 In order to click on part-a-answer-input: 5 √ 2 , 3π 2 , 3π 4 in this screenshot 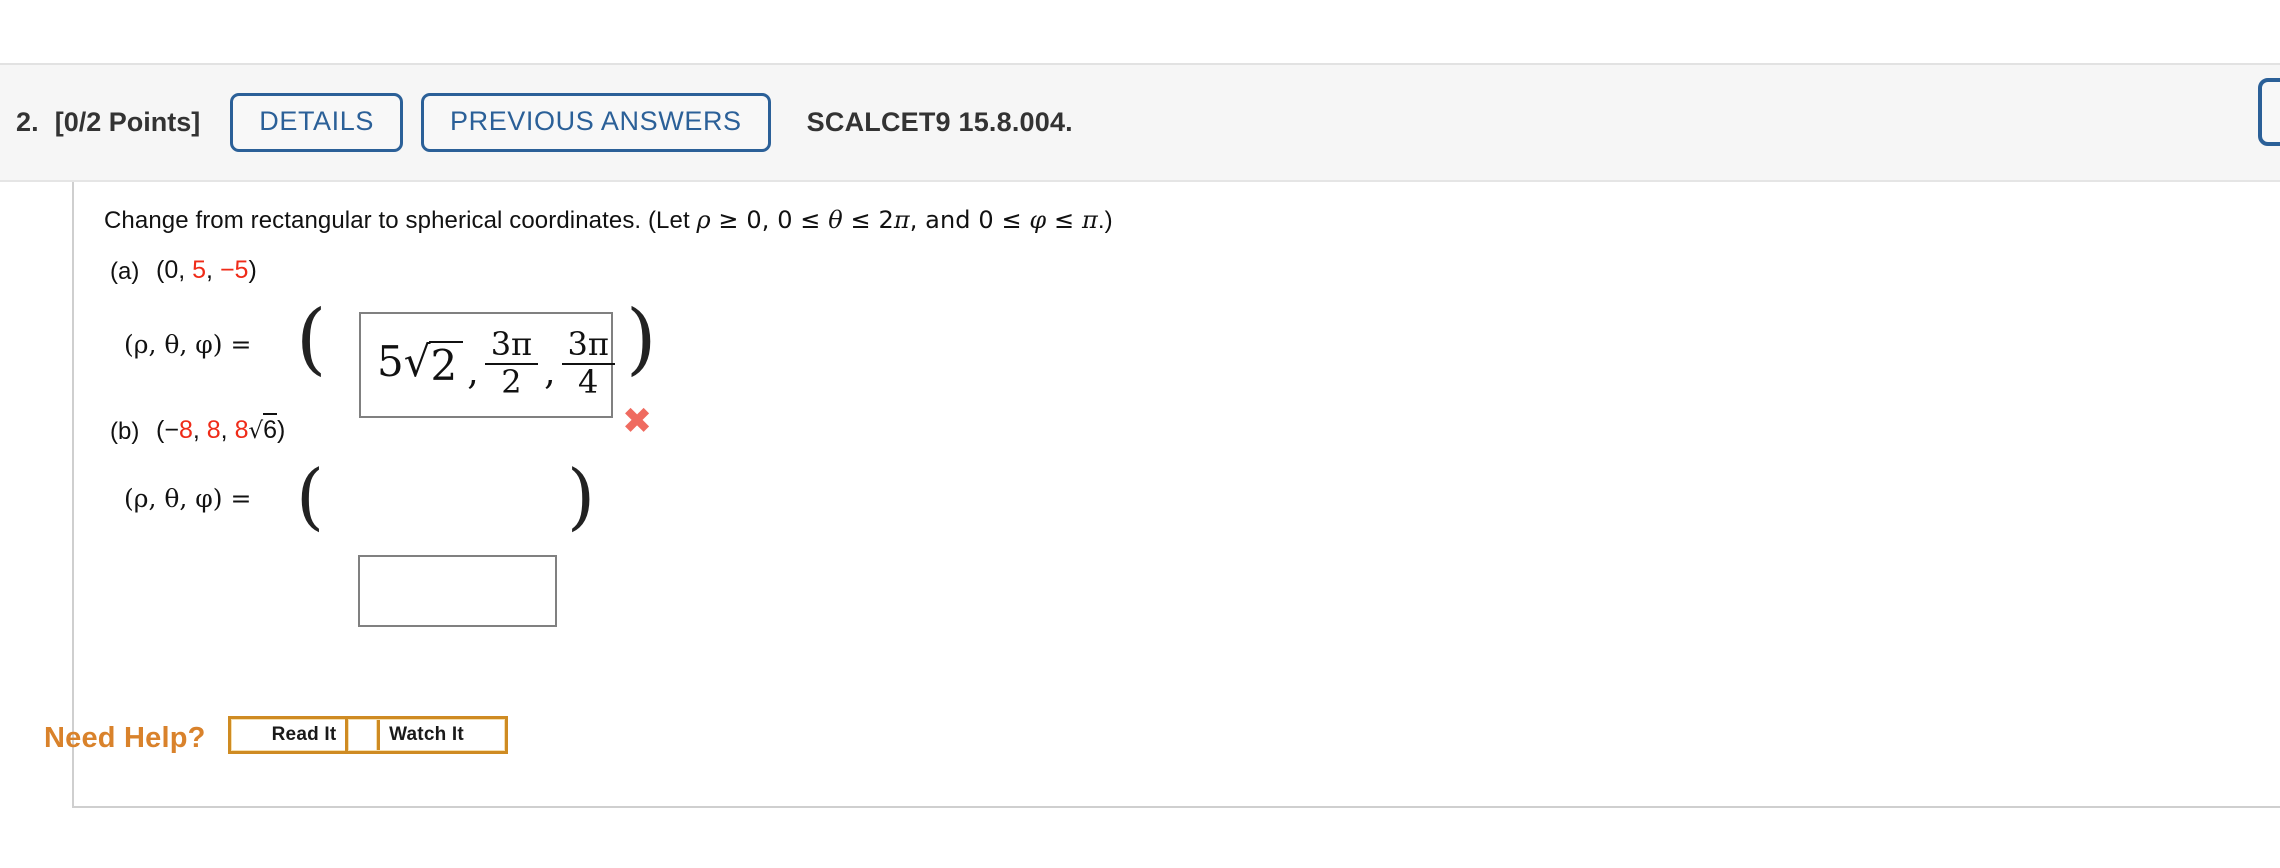, I will do `click(487, 365)`.